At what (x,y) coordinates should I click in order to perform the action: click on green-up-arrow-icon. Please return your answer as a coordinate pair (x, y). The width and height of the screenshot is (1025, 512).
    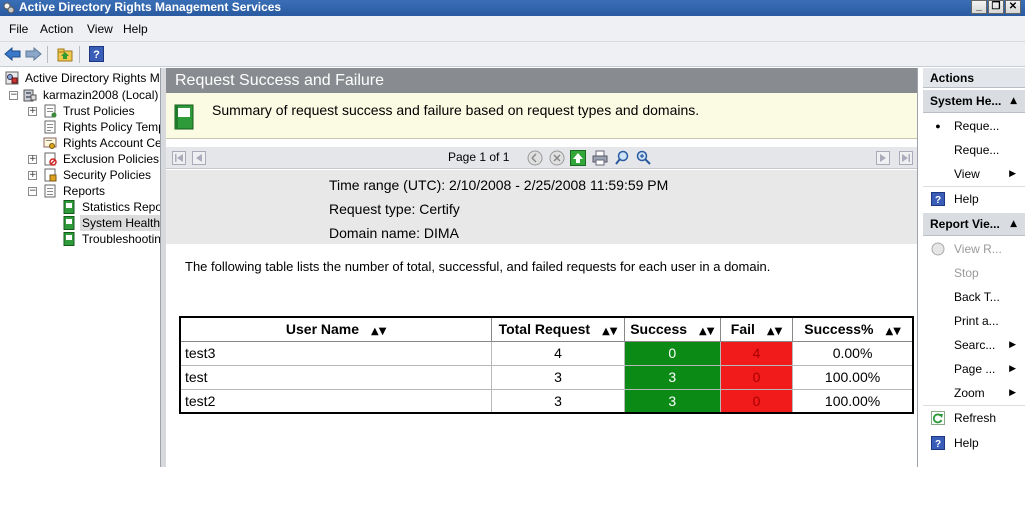
    Looking at the image, I should click on (578, 158).